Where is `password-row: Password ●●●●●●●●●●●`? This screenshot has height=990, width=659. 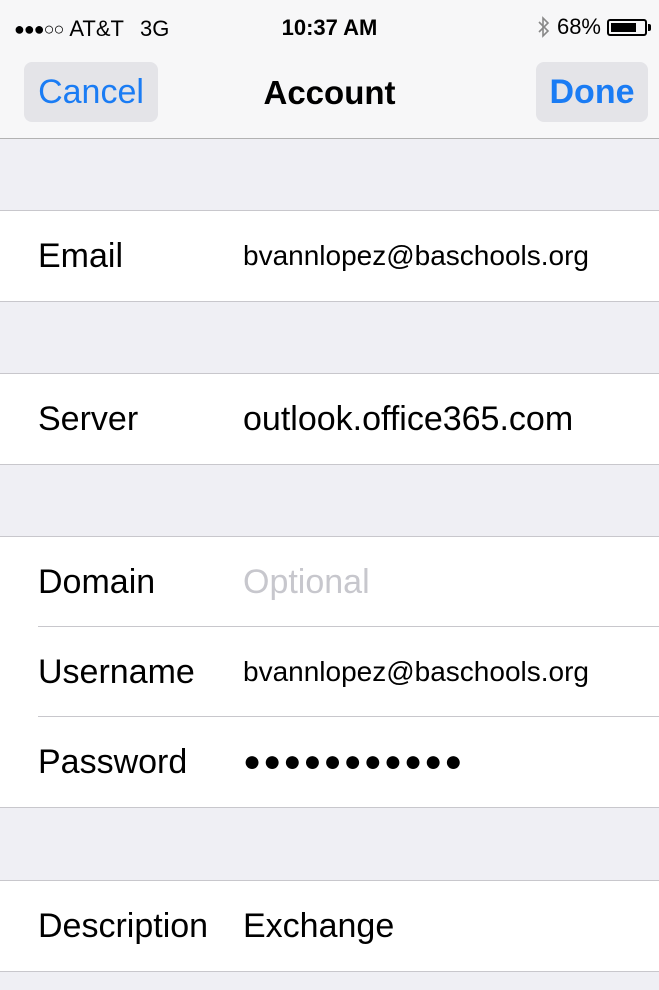 password-row: Password ●●●●●●●●●●● is located at coordinates (329, 762).